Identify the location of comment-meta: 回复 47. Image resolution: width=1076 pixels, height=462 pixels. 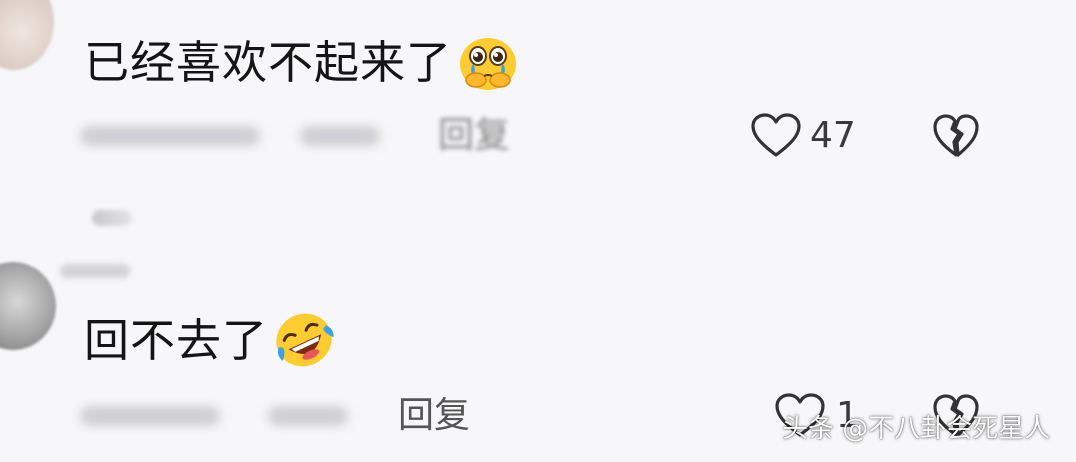
(538, 137).